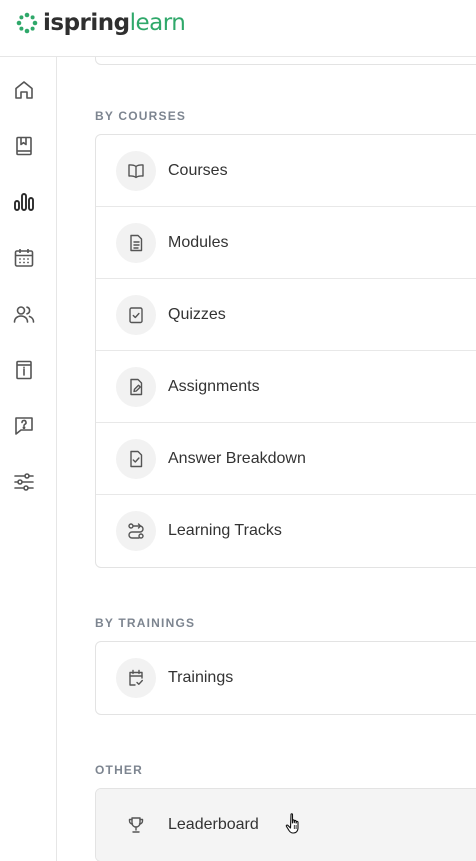 This screenshot has width=476, height=861. I want to click on report-item-quizzes: Quizzes, so click(286, 315).